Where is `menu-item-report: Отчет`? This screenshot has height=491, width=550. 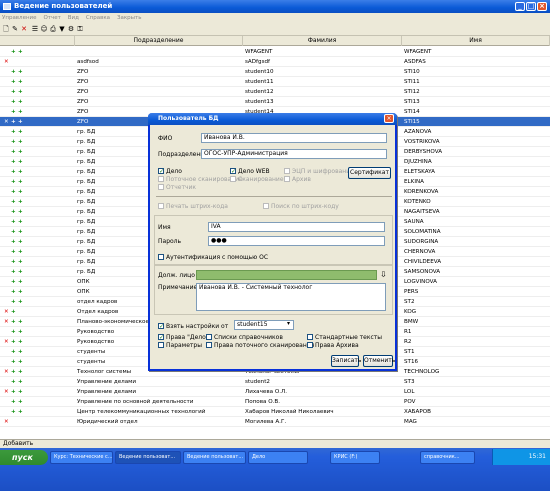
menu-item-report: Отчет is located at coordinates (51, 18).